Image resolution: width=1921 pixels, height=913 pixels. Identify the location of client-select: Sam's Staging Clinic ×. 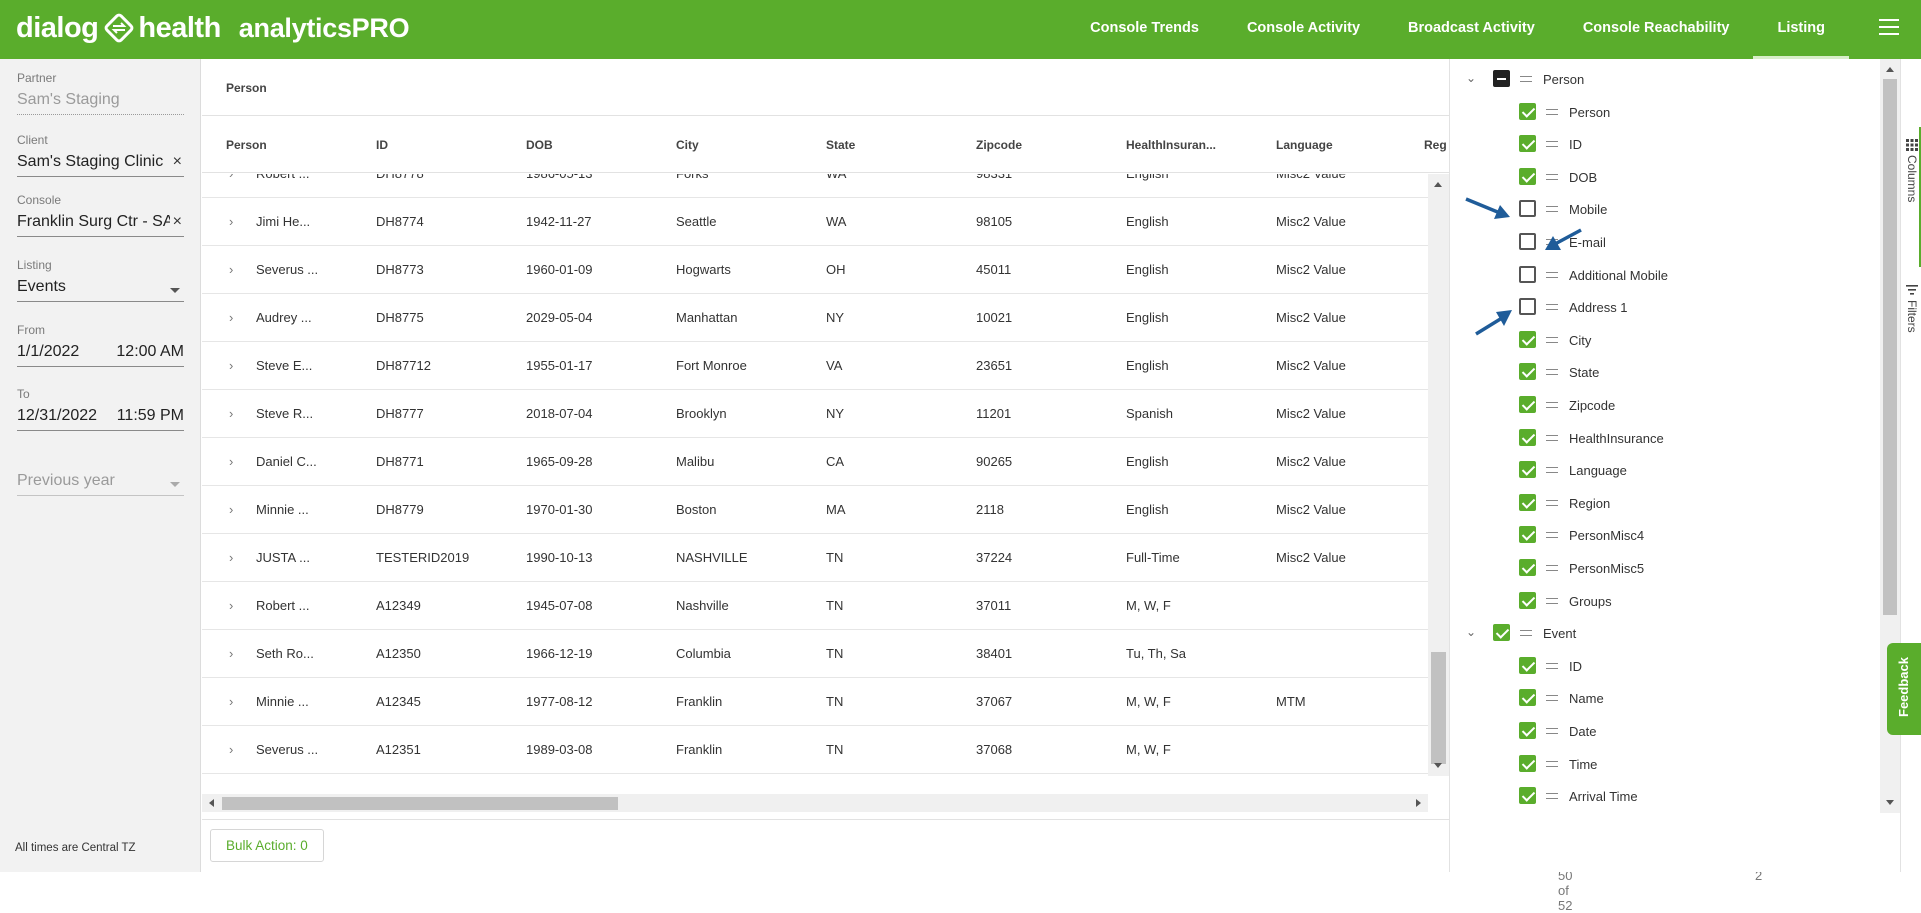
(100, 165).